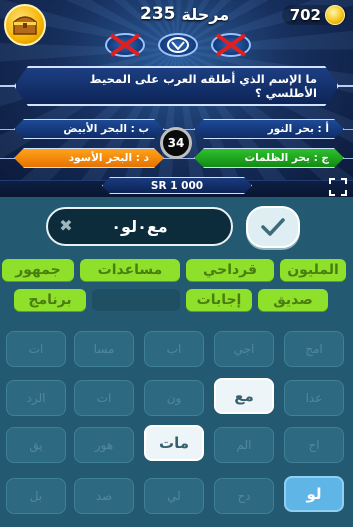 The image size is (353, 527). I want to click on coin-counter: 702, so click(314, 15).